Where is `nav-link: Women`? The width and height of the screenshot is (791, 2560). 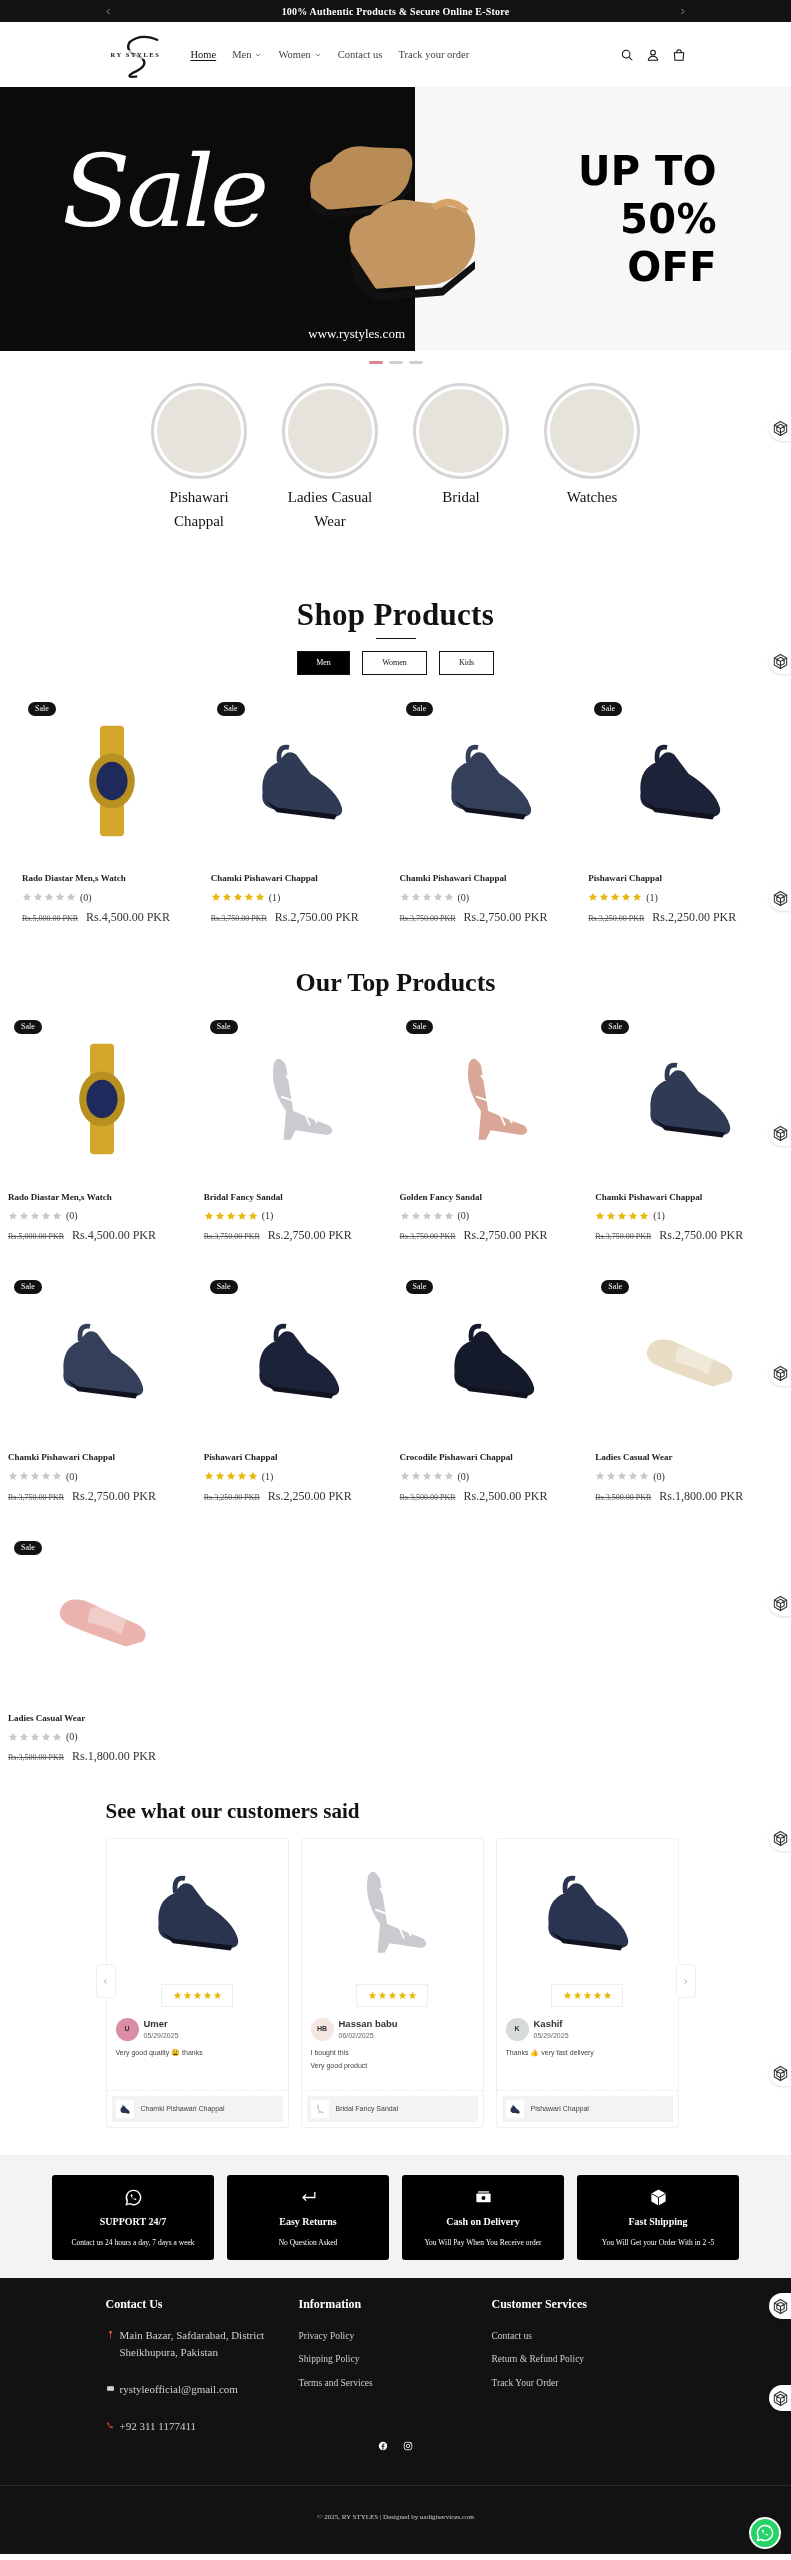
nav-link: Women is located at coordinates (300, 54).